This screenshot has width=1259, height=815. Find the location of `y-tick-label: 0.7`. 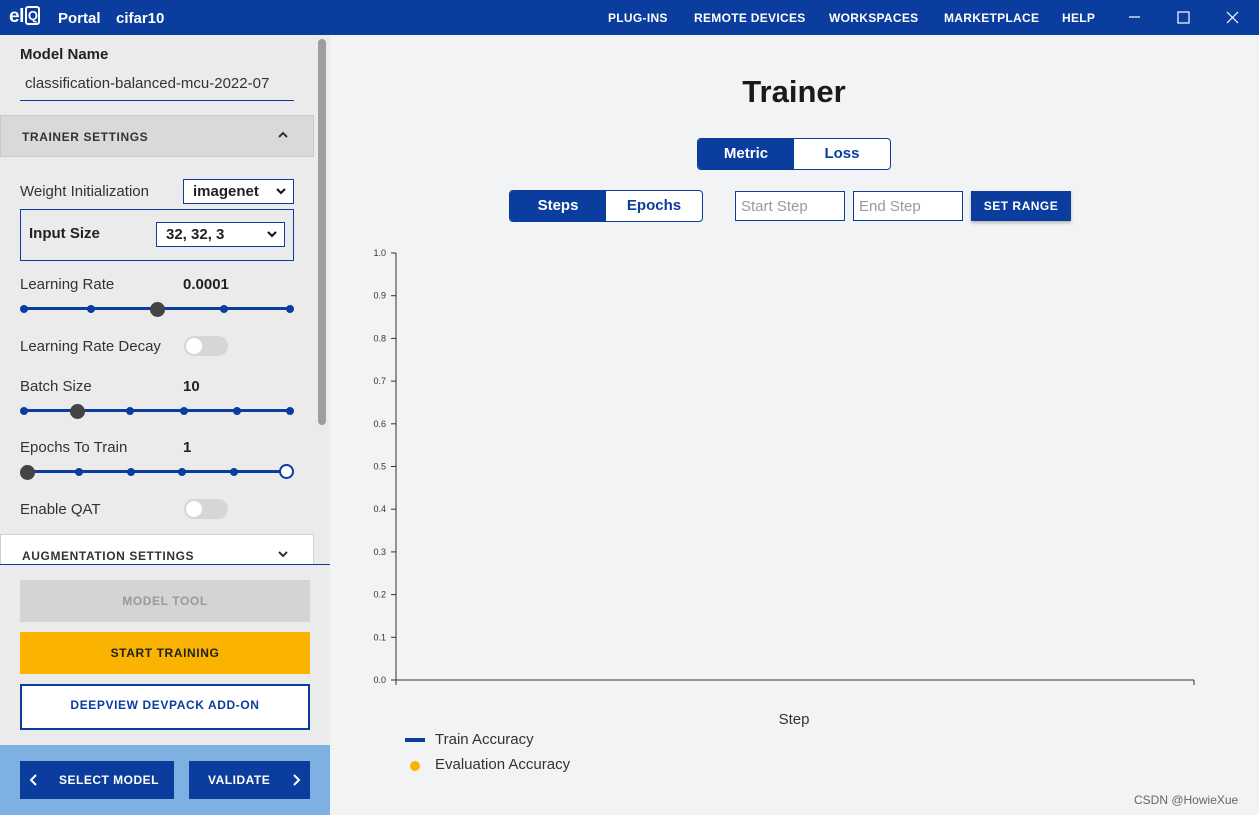

y-tick-label: 0.7 is located at coordinates (379, 381).